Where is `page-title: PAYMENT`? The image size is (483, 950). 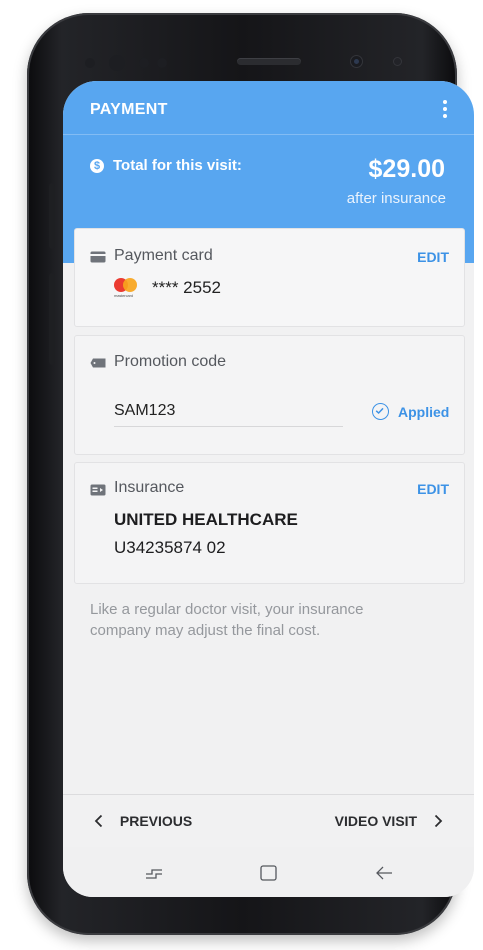
page-title: PAYMENT is located at coordinates (129, 109).